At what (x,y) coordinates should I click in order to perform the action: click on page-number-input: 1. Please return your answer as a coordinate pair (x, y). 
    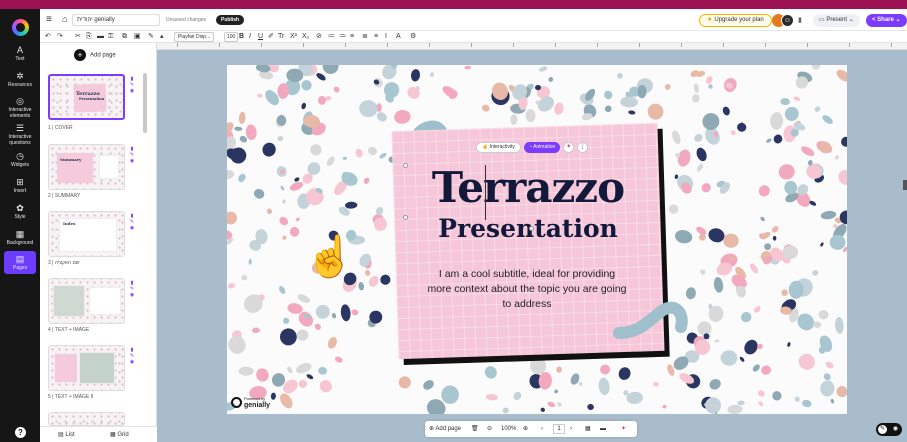
    Looking at the image, I should click on (559, 429).